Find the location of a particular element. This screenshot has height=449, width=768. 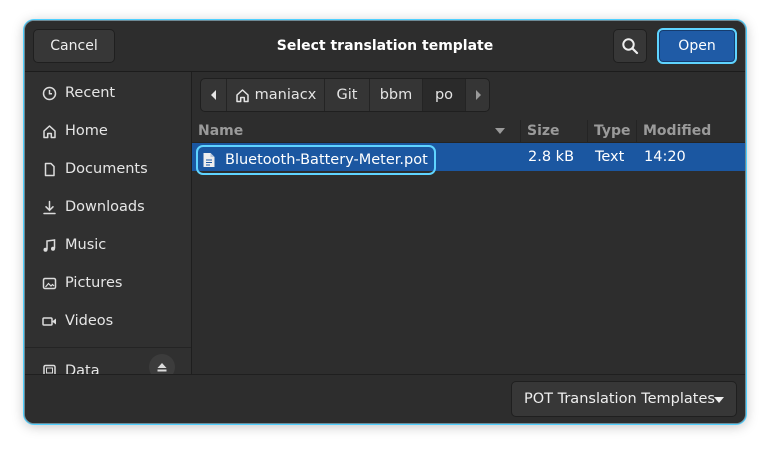

sidebar-item-videos: Videos is located at coordinates (108, 321).